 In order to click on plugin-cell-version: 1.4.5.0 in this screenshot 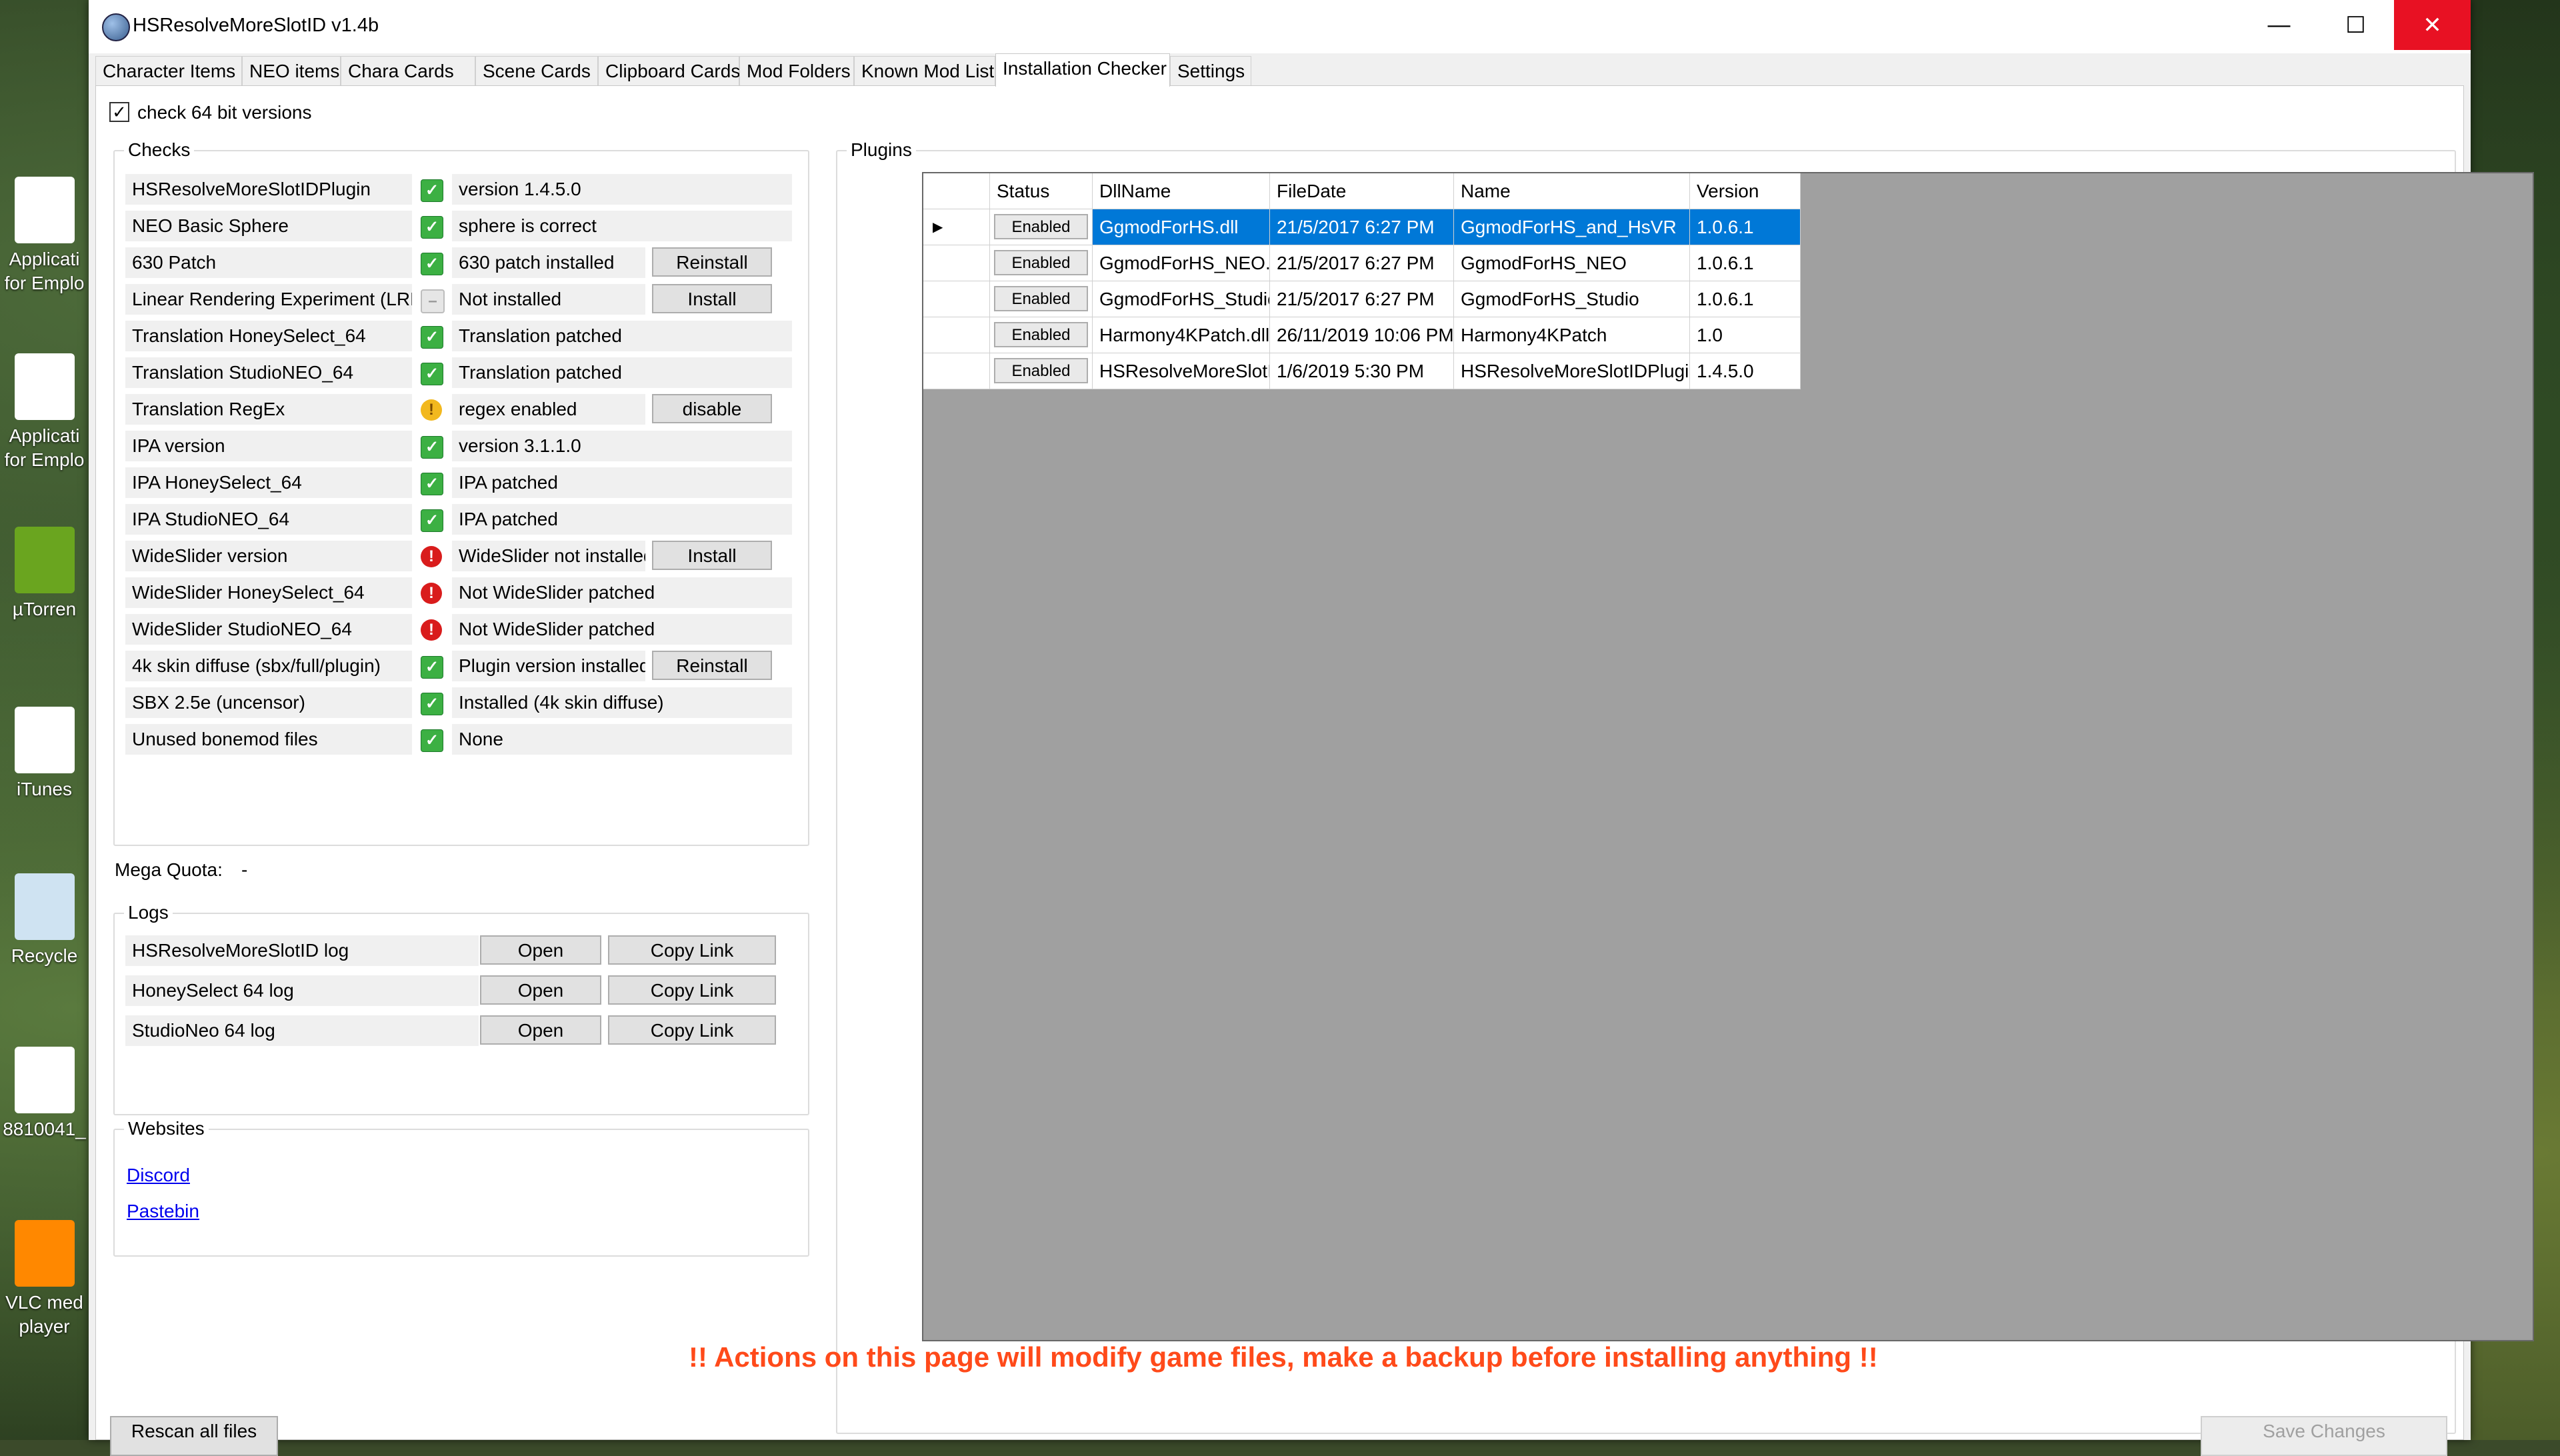, I will do `click(1745, 371)`.